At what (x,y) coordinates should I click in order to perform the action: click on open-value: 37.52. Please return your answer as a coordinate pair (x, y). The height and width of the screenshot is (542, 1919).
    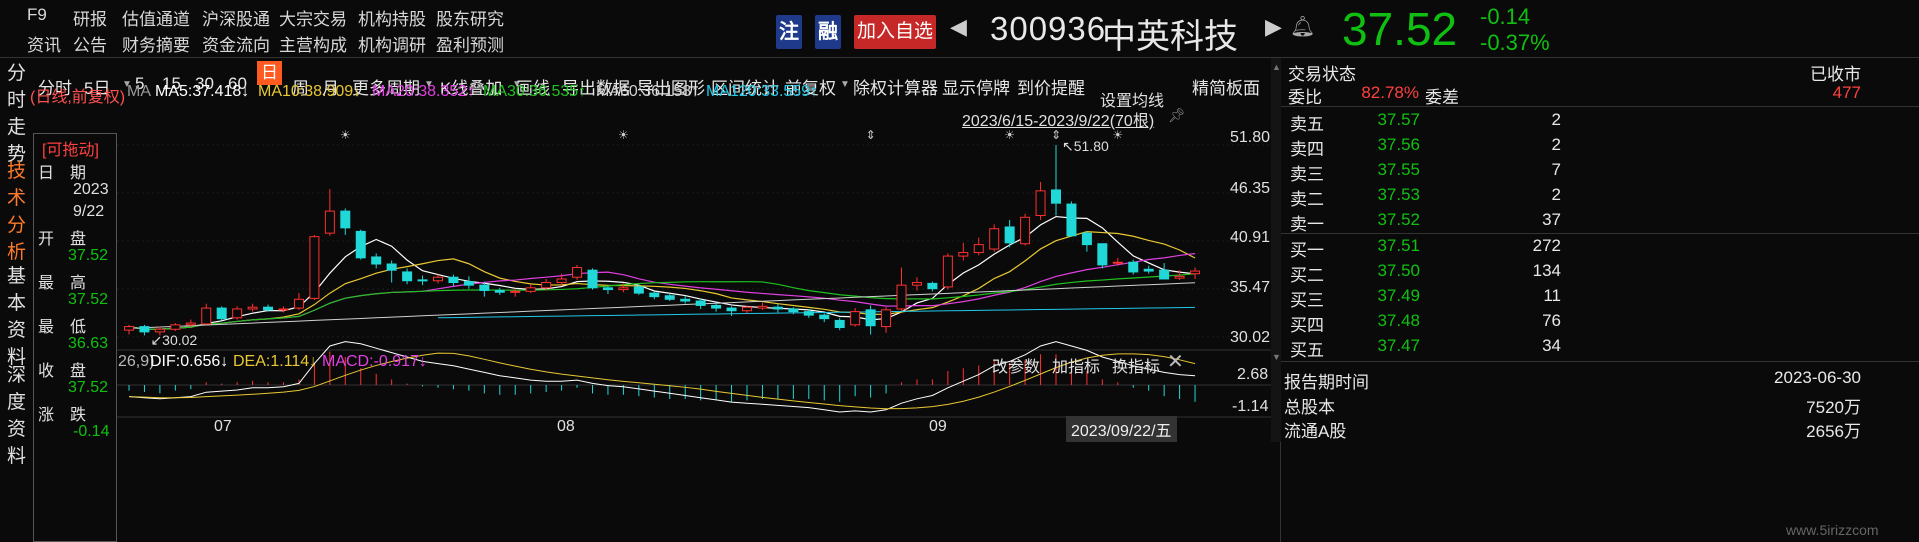
    Looking at the image, I should click on (88, 255).